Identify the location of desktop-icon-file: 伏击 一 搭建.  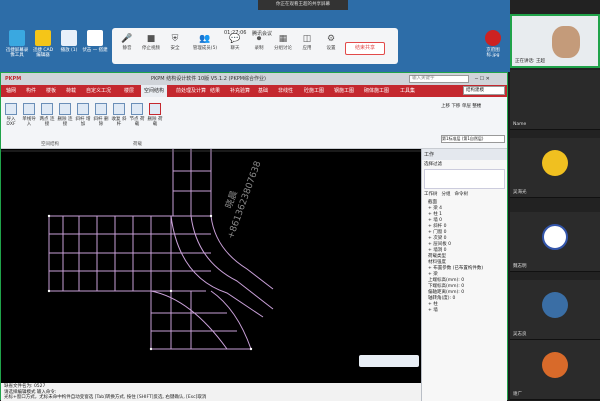
(95, 41).